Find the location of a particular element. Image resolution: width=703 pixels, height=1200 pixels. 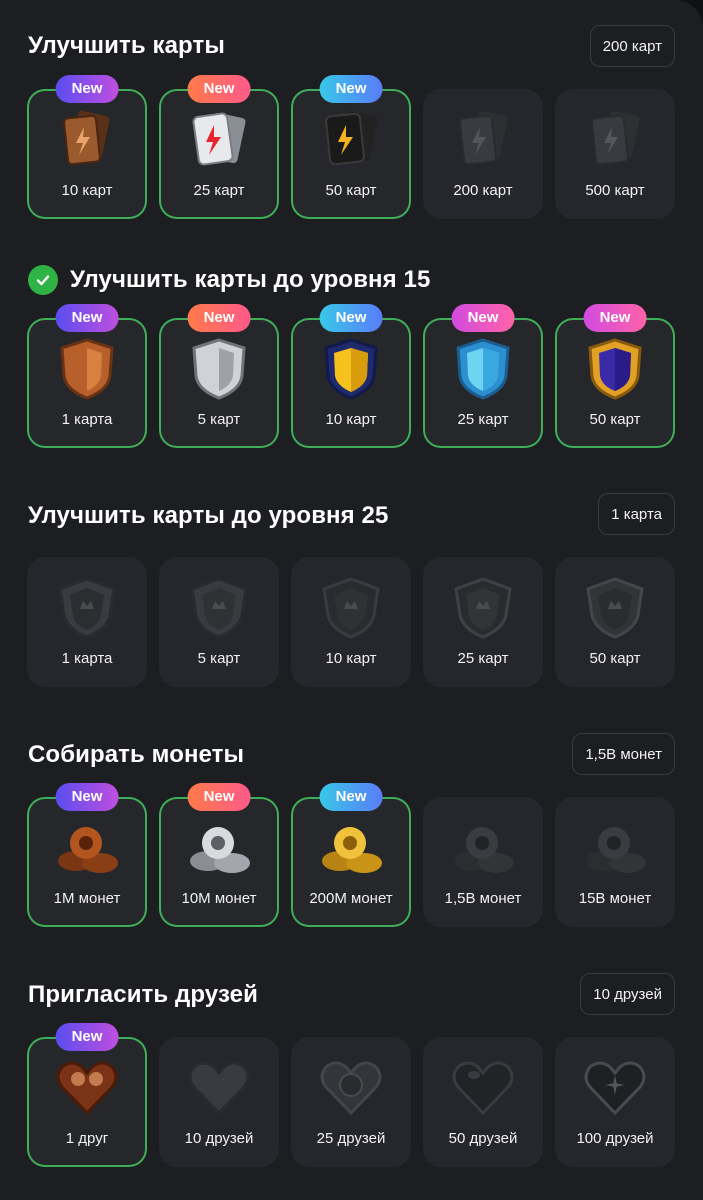

progress-pill: 200 карт is located at coordinates (632, 46).